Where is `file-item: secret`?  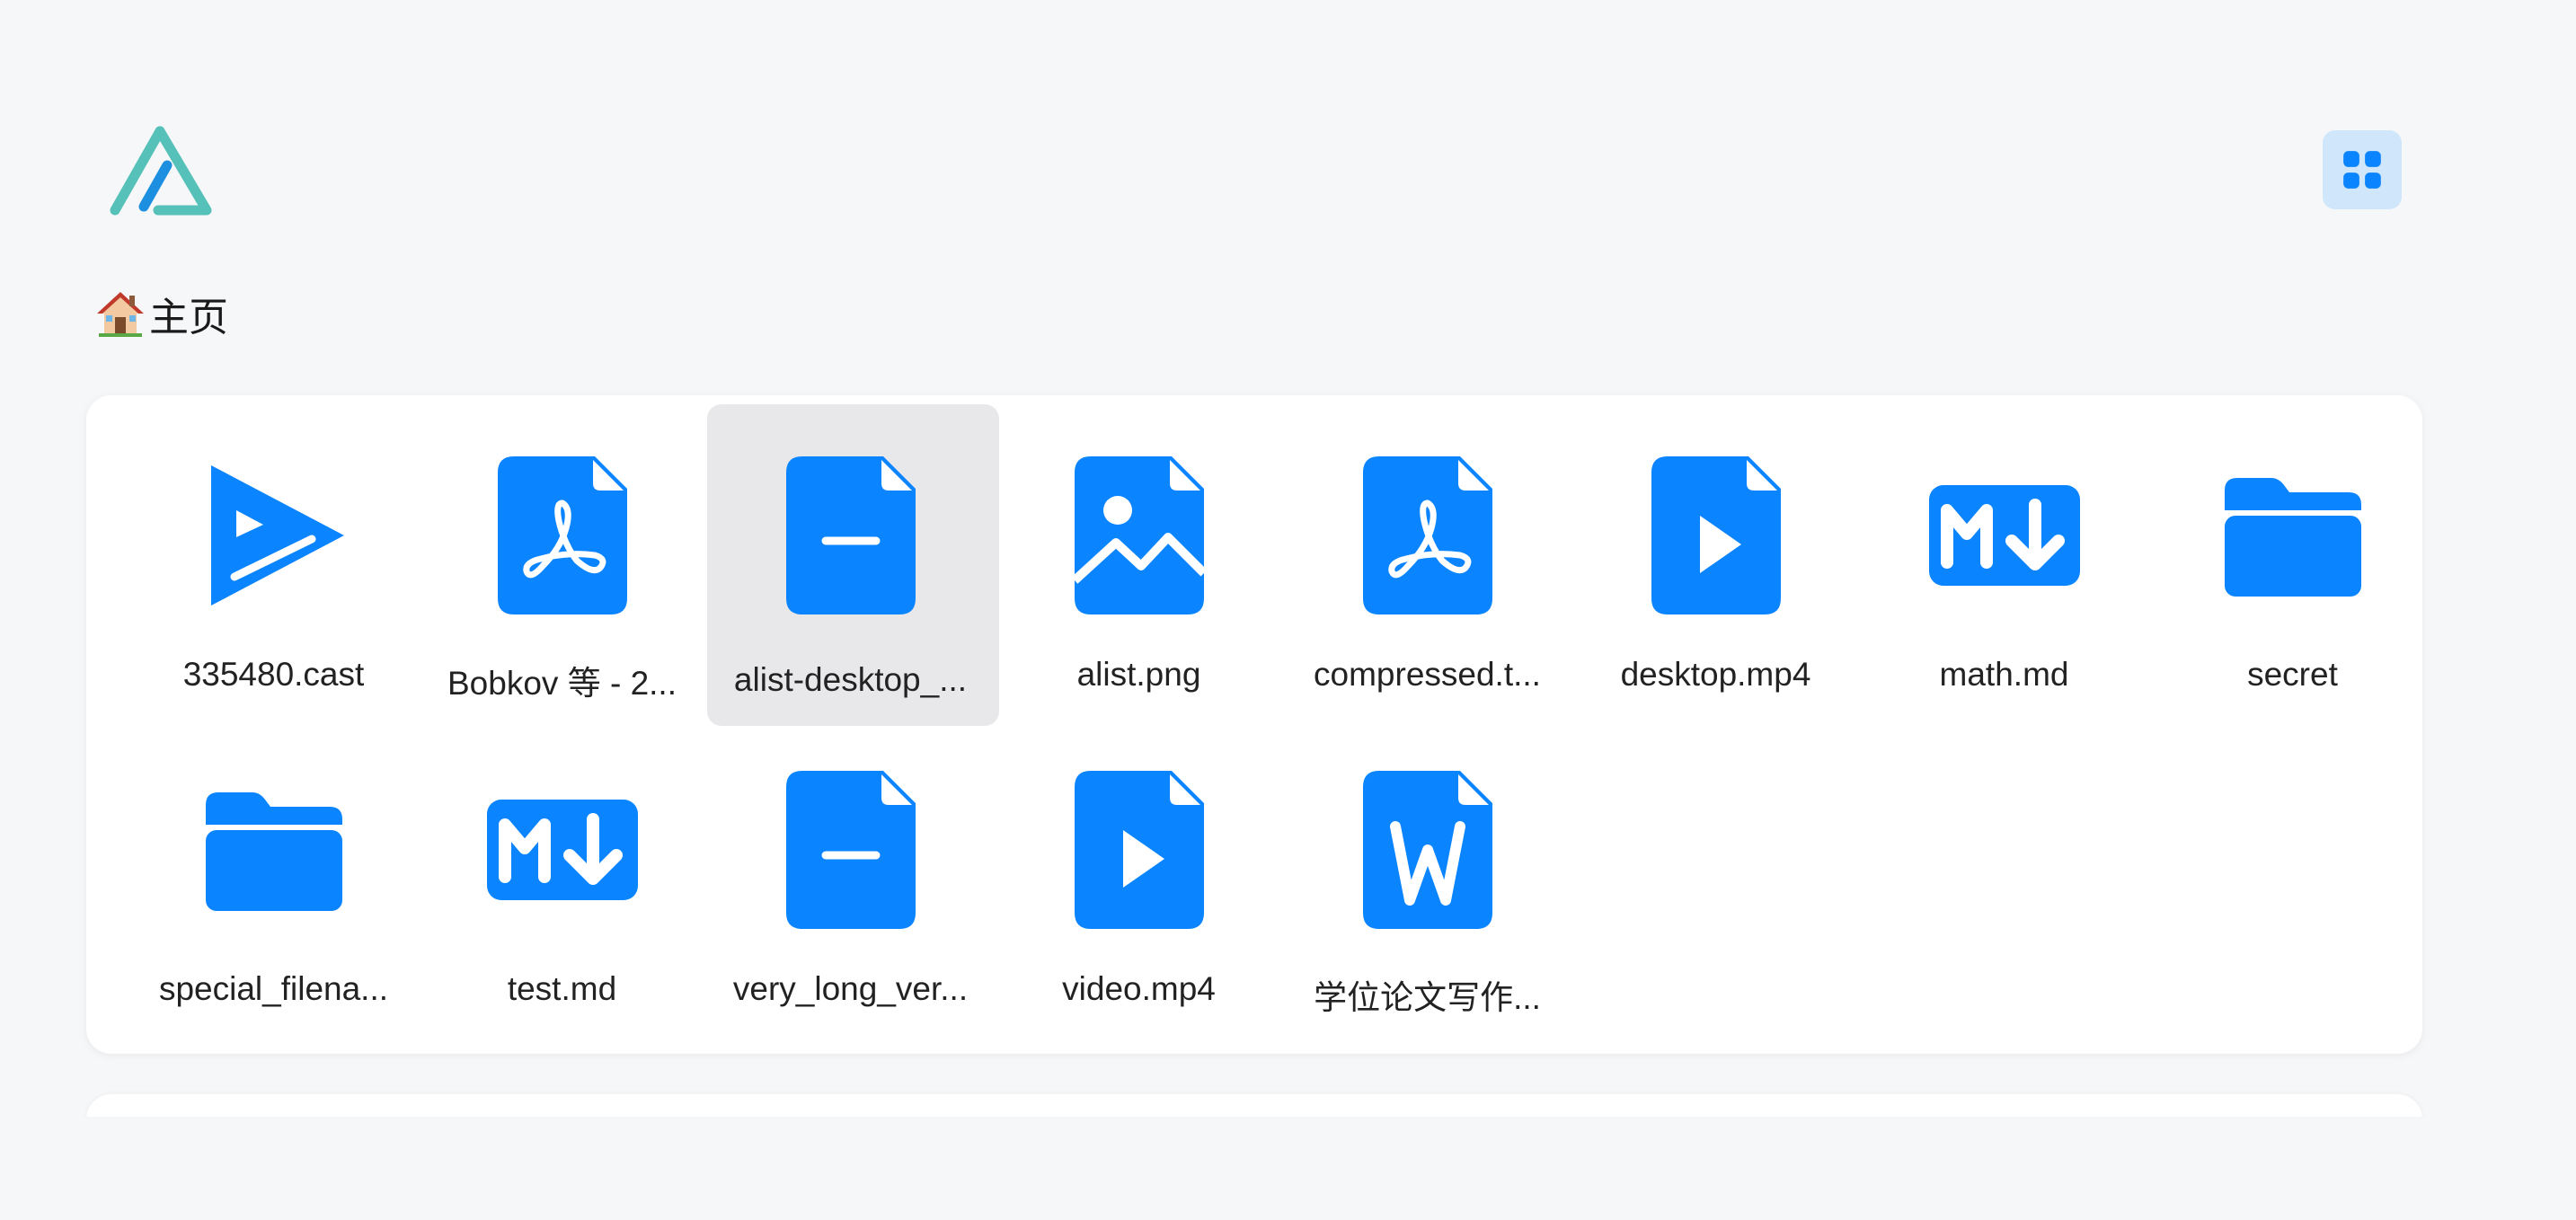
file-item: secret is located at coordinates (2292, 559).